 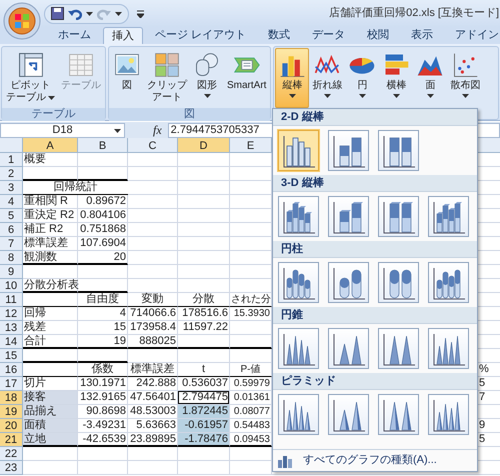 What do you see at coordinates (204, 145) in the screenshot?
I see `column-header: D` at bounding box center [204, 145].